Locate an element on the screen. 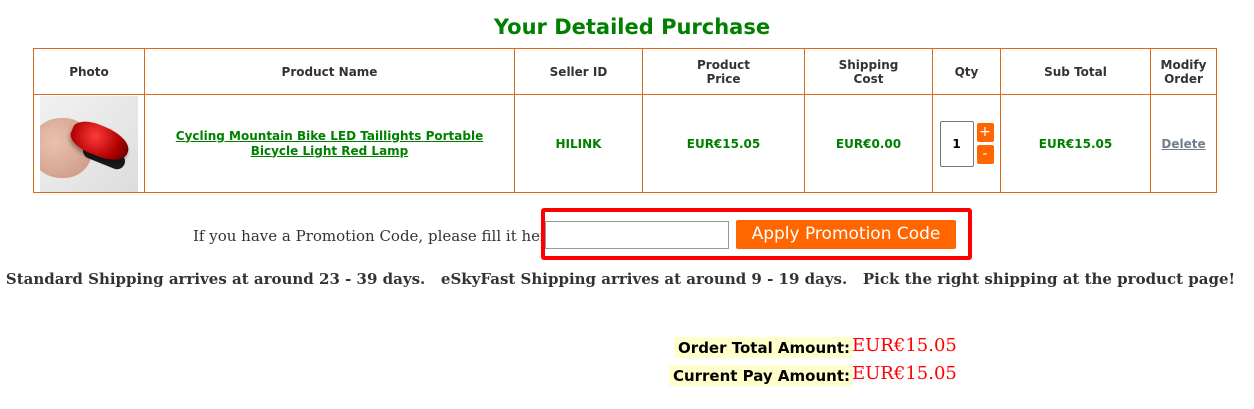 This screenshot has height=409, width=1254. current-pay-label: Current Pay Amount: is located at coordinates (760, 375).